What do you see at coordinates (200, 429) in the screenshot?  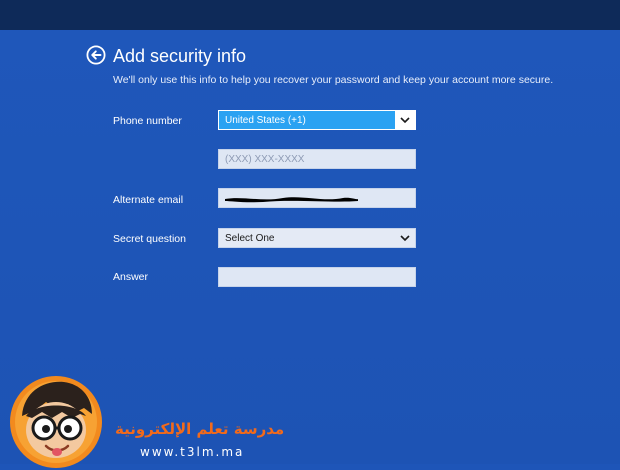 I see `school-name-arabic: مدرسة تعلم الإلكترونية` at bounding box center [200, 429].